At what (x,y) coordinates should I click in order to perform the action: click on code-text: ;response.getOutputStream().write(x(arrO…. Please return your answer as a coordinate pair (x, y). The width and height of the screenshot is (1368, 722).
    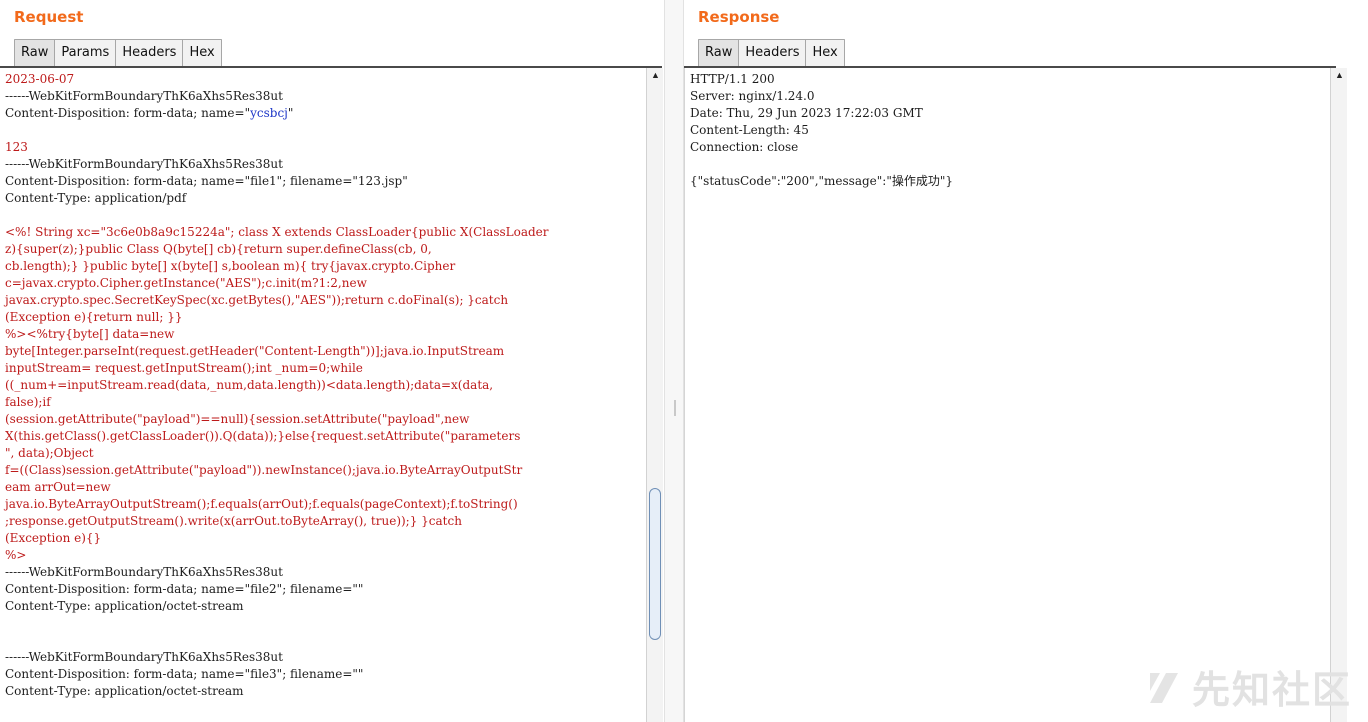
    Looking at the image, I should click on (233, 521).